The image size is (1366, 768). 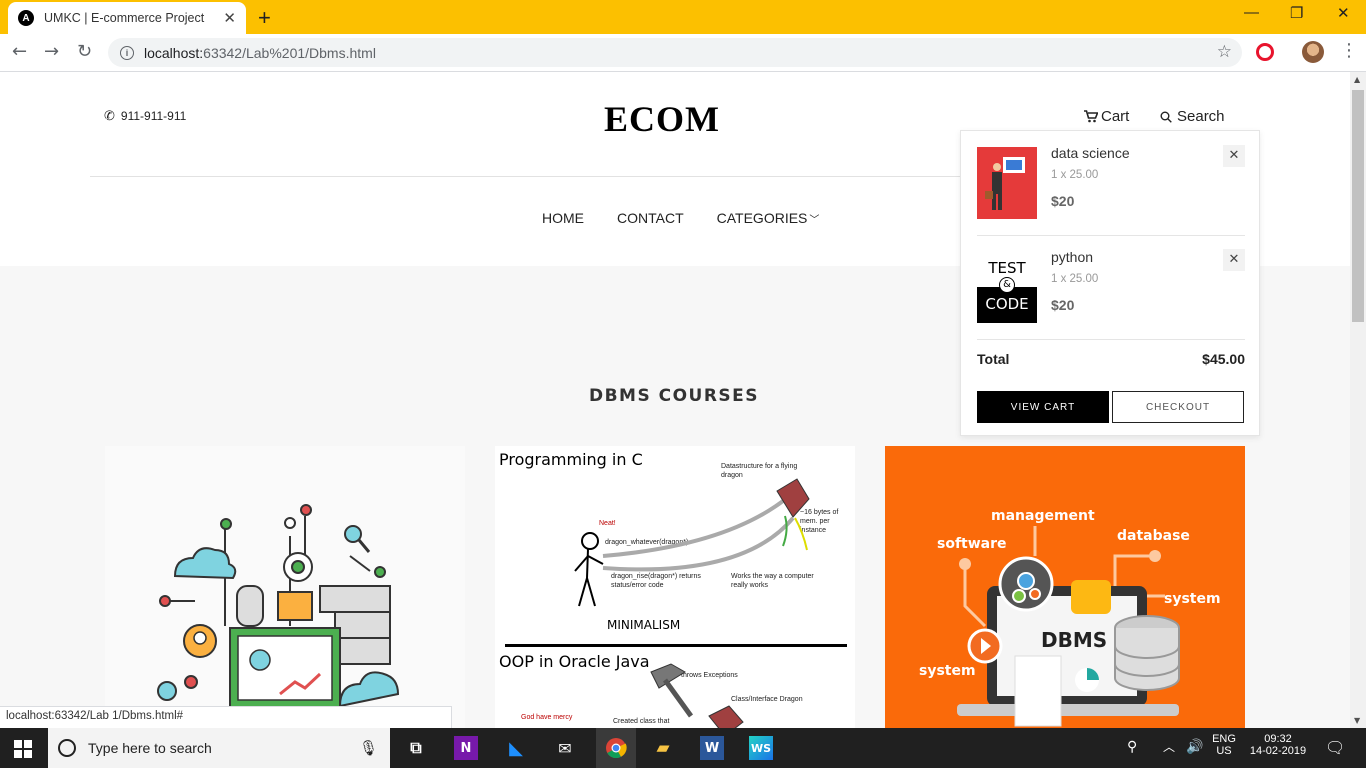 I want to click on cart-item-thumb, so click(x=1007, y=183).